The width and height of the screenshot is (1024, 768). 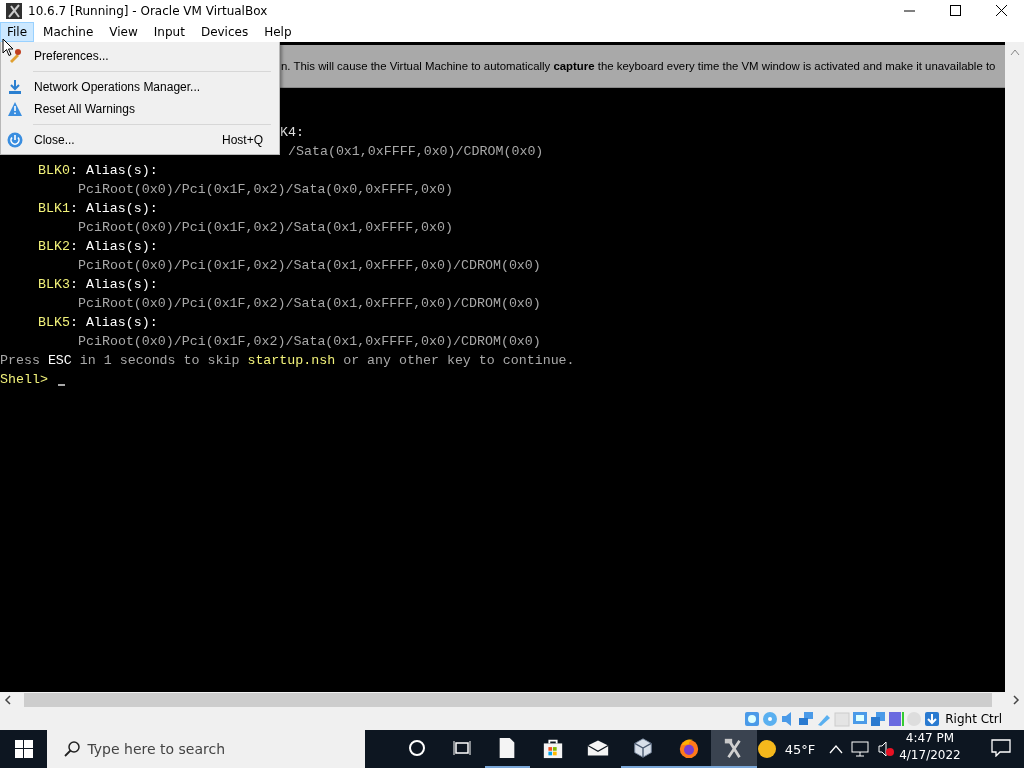 I want to click on menu-item: File, so click(x=17, y=31).